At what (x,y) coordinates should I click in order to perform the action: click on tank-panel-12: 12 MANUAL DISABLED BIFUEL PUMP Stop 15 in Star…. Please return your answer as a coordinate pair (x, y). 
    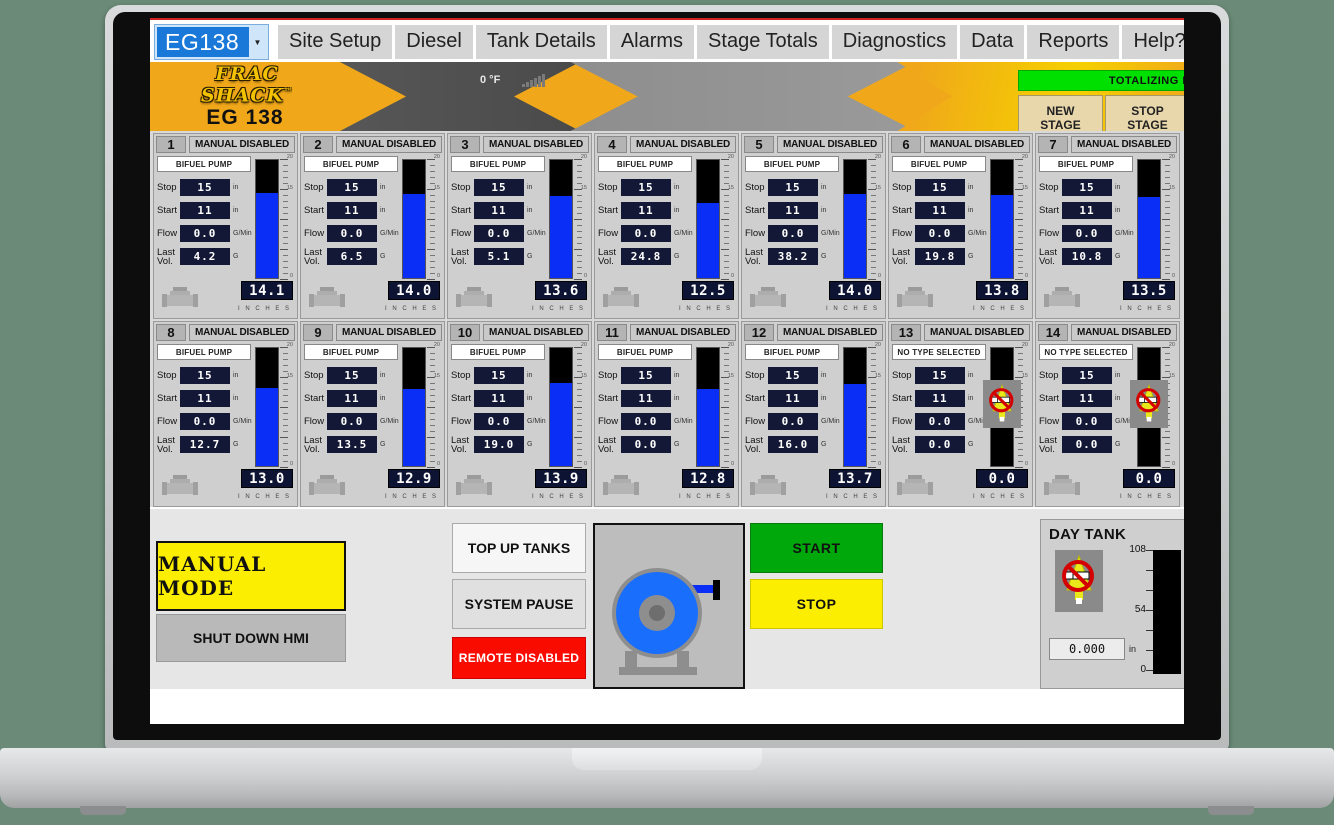
    Looking at the image, I should click on (813, 414).